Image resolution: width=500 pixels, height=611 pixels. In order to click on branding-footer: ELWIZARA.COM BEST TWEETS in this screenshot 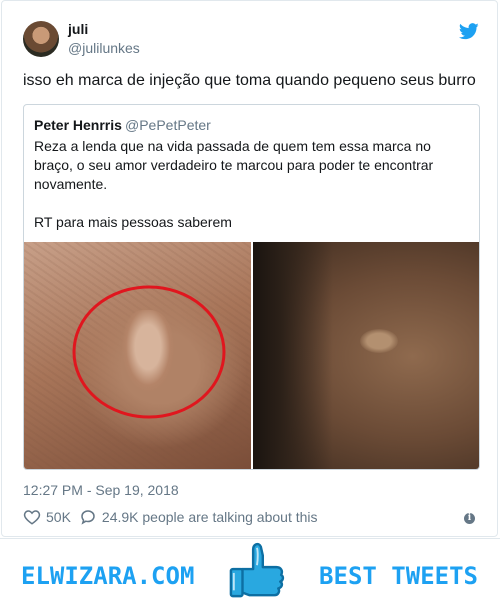, I will do `click(250, 574)`.